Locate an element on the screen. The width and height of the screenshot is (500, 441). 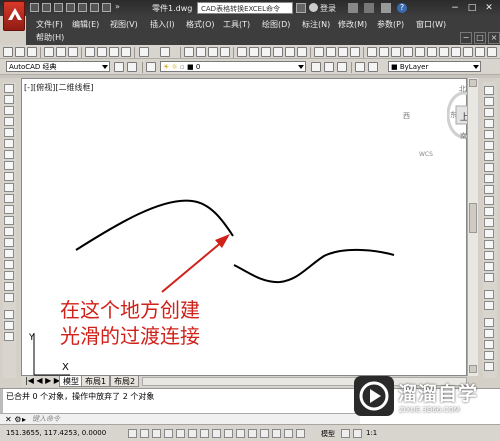
object-snap-icon is located at coordinates (192, 433).